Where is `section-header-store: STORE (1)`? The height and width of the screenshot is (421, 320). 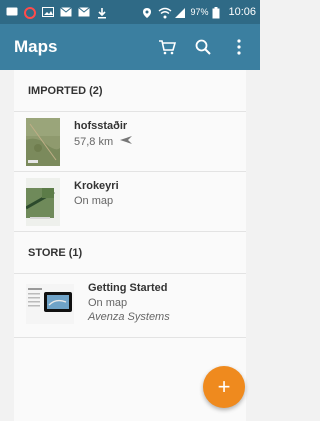
section-header-store: STORE (1) is located at coordinates (130, 253).